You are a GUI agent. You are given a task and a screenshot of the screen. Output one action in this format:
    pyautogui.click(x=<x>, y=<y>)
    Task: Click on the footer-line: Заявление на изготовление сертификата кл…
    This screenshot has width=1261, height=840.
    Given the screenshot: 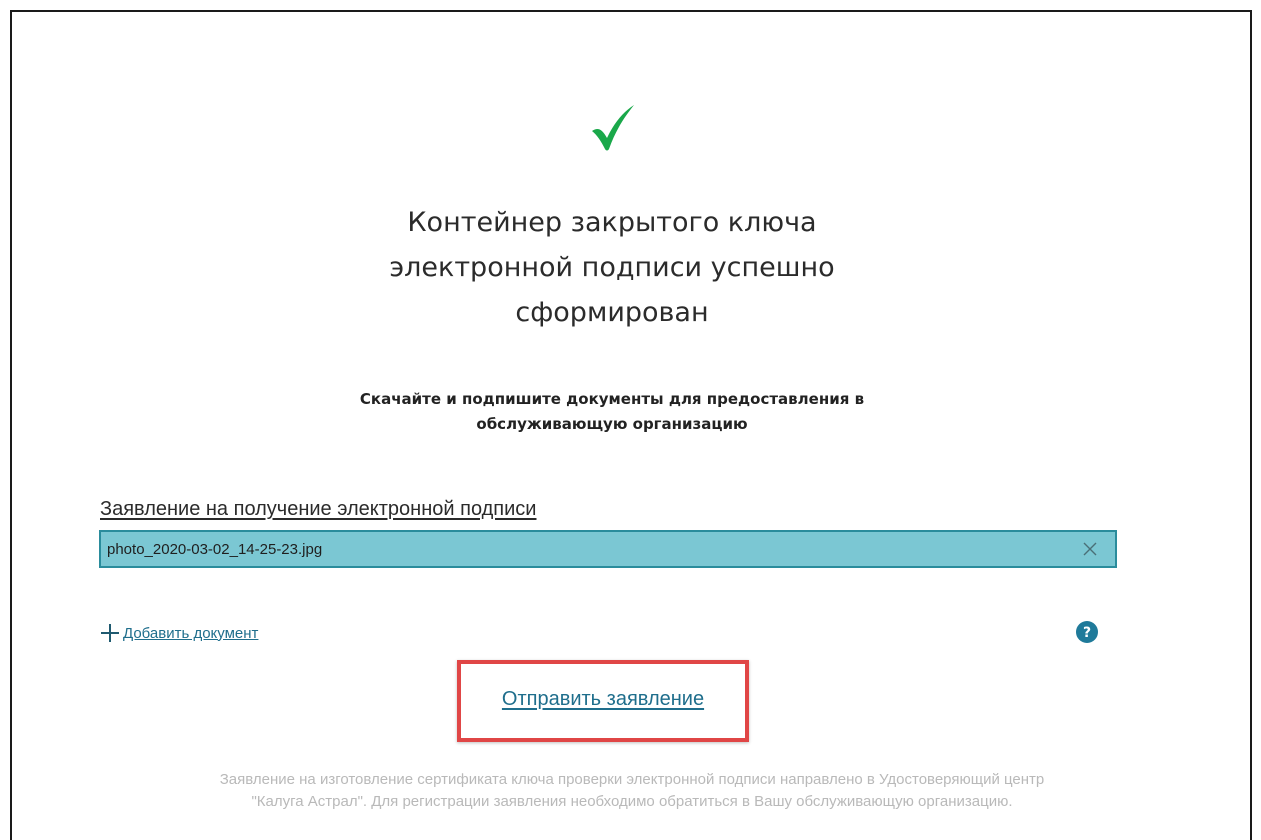 What is the action you would take?
    pyautogui.click(x=632, y=779)
    